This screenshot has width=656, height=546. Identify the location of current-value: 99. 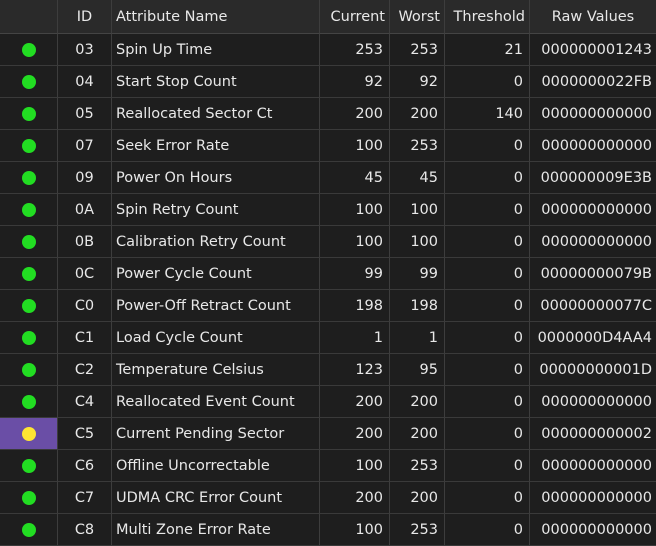
(355, 274).